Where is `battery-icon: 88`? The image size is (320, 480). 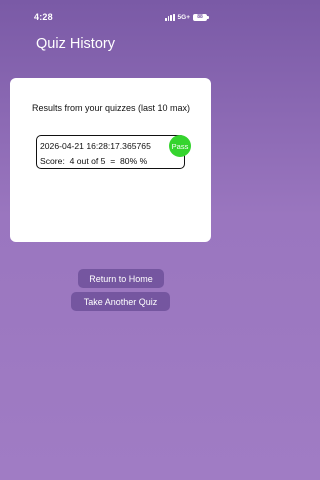
battery-icon: 88 is located at coordinates (201, 17).